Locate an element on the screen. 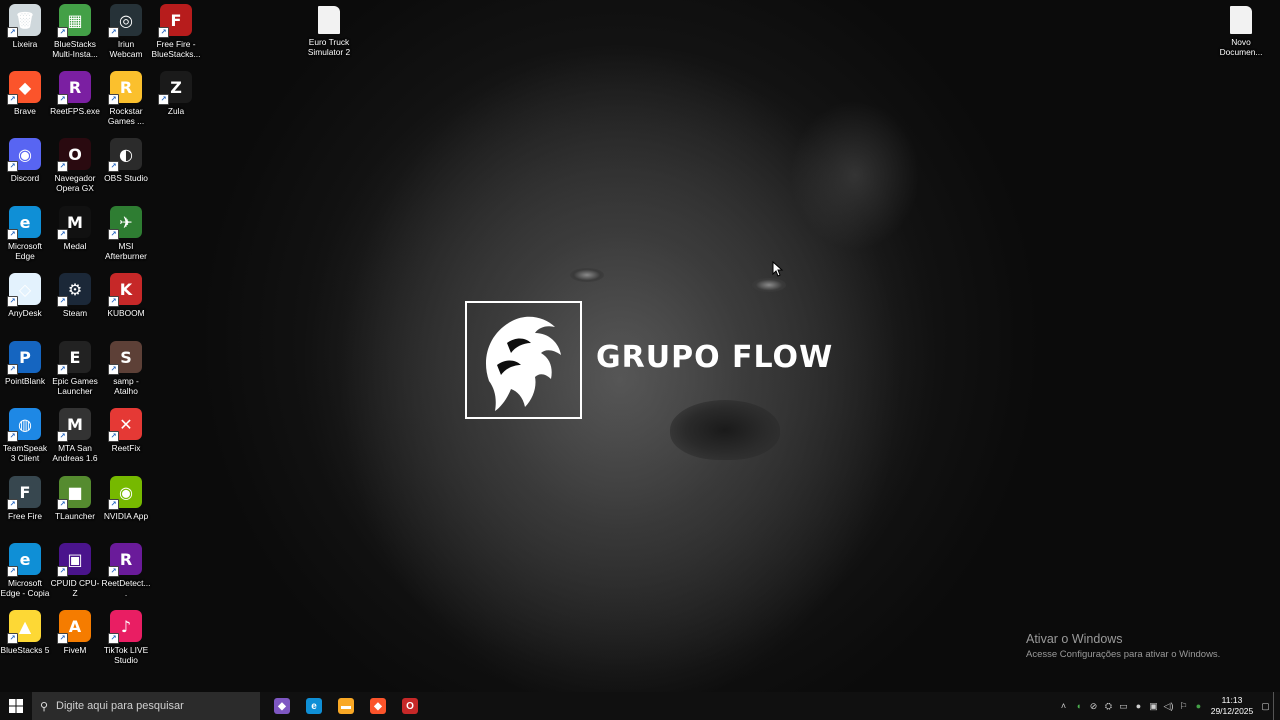  tray-status-icon: ● is located at coordinates (1198, 706).